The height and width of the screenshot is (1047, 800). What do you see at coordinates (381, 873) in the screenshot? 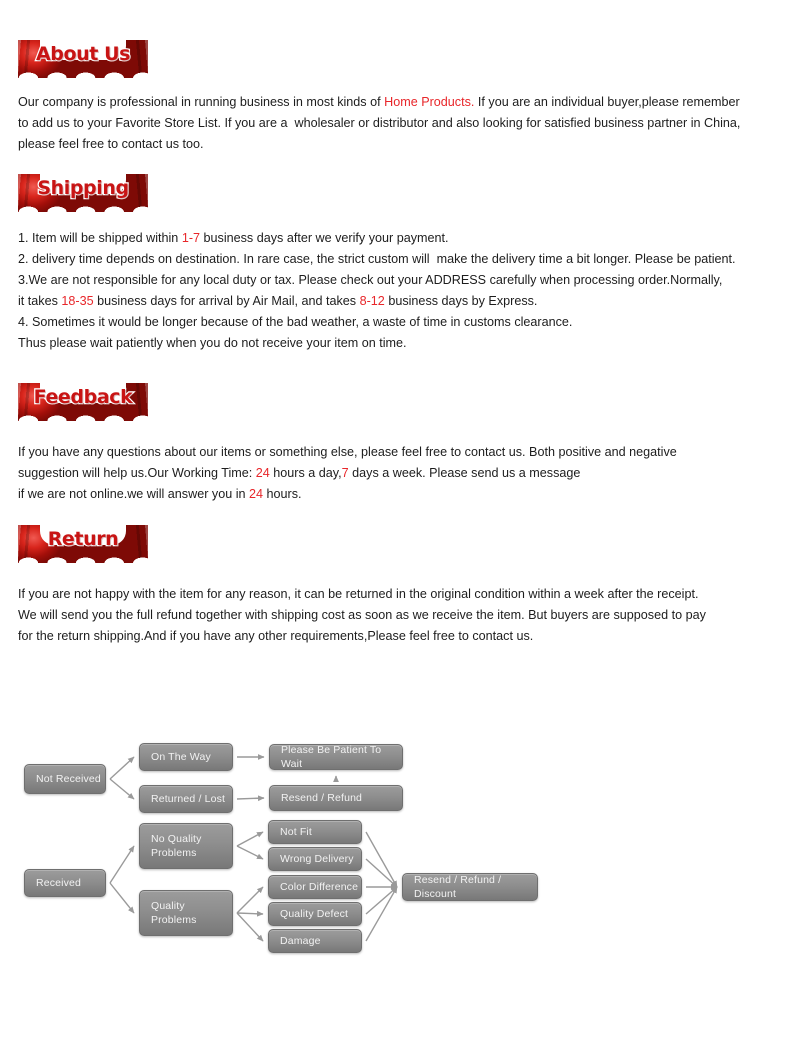
I see `flow-edge-wrong-delivery-to-resend-refund-discount` at bounding box center [381, 873].